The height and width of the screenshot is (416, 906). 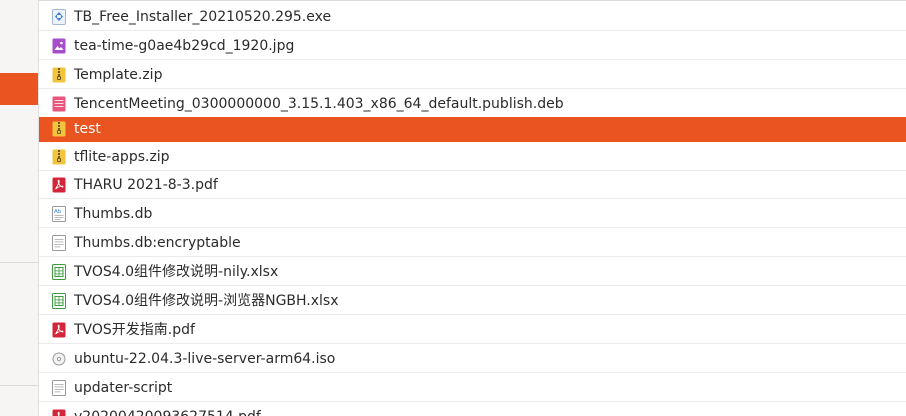 I want to click on executable-icon, so click(x=59, y=16).